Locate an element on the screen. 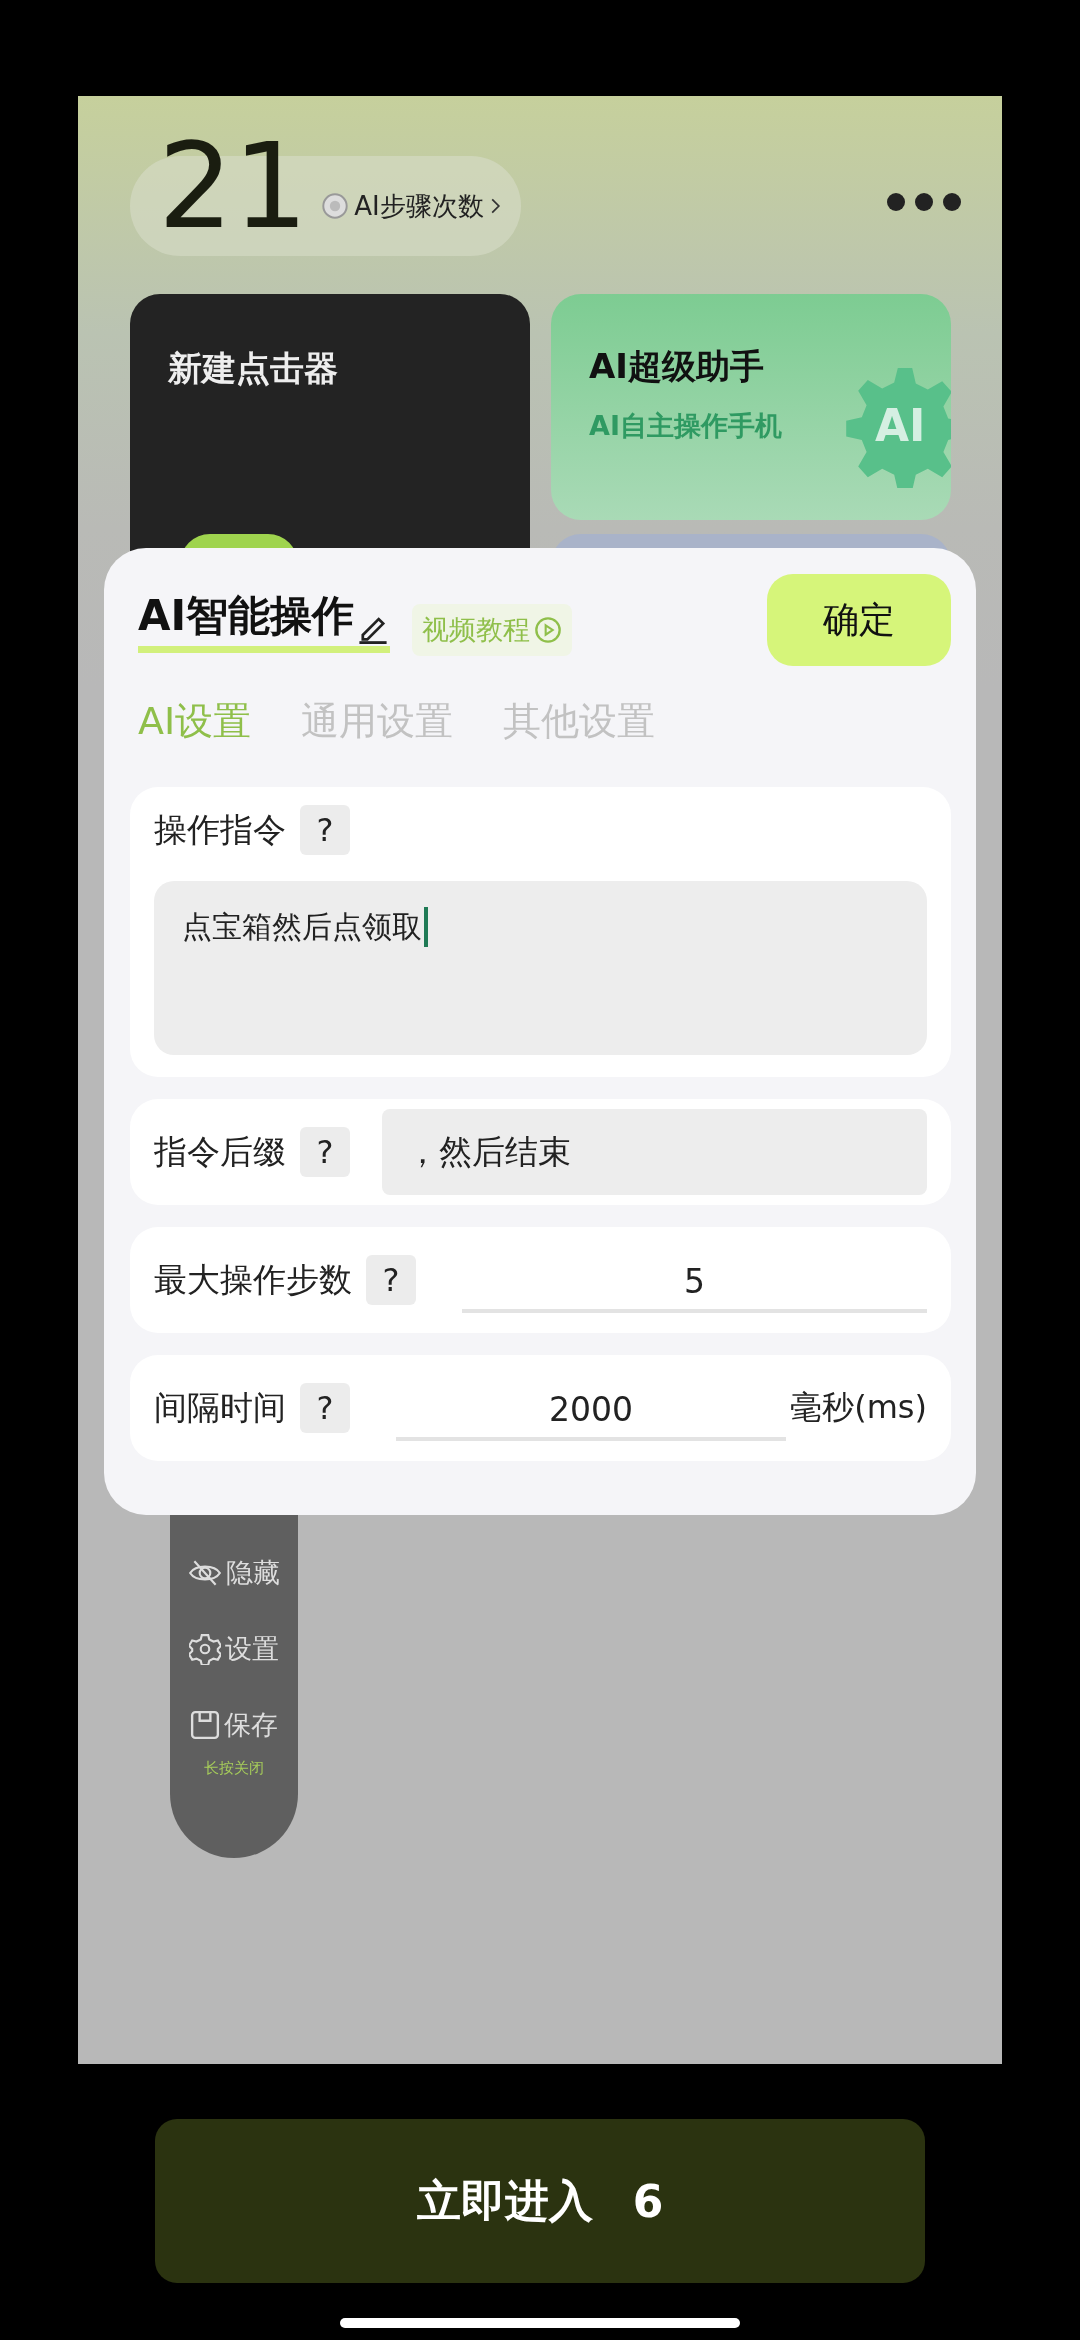  save-icon is located at coordinates (205, 1725).